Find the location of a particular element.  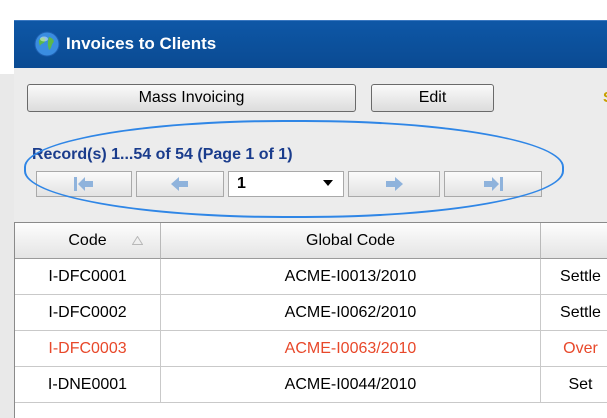

last-page-button is located at coordinates (493, 184).